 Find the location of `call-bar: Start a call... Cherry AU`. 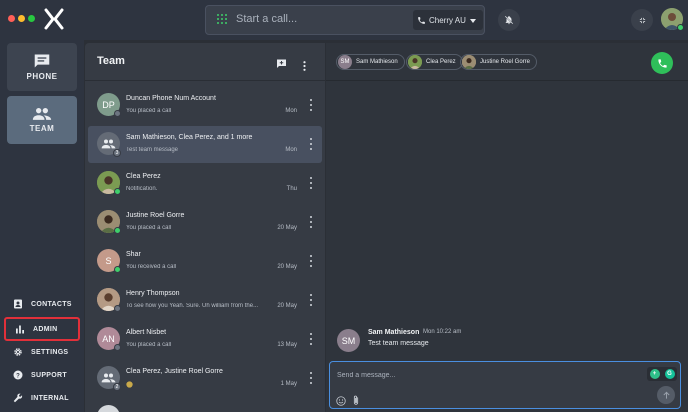

call-bar: Start a call... Cherry AU is located at coordinates (345, 20).